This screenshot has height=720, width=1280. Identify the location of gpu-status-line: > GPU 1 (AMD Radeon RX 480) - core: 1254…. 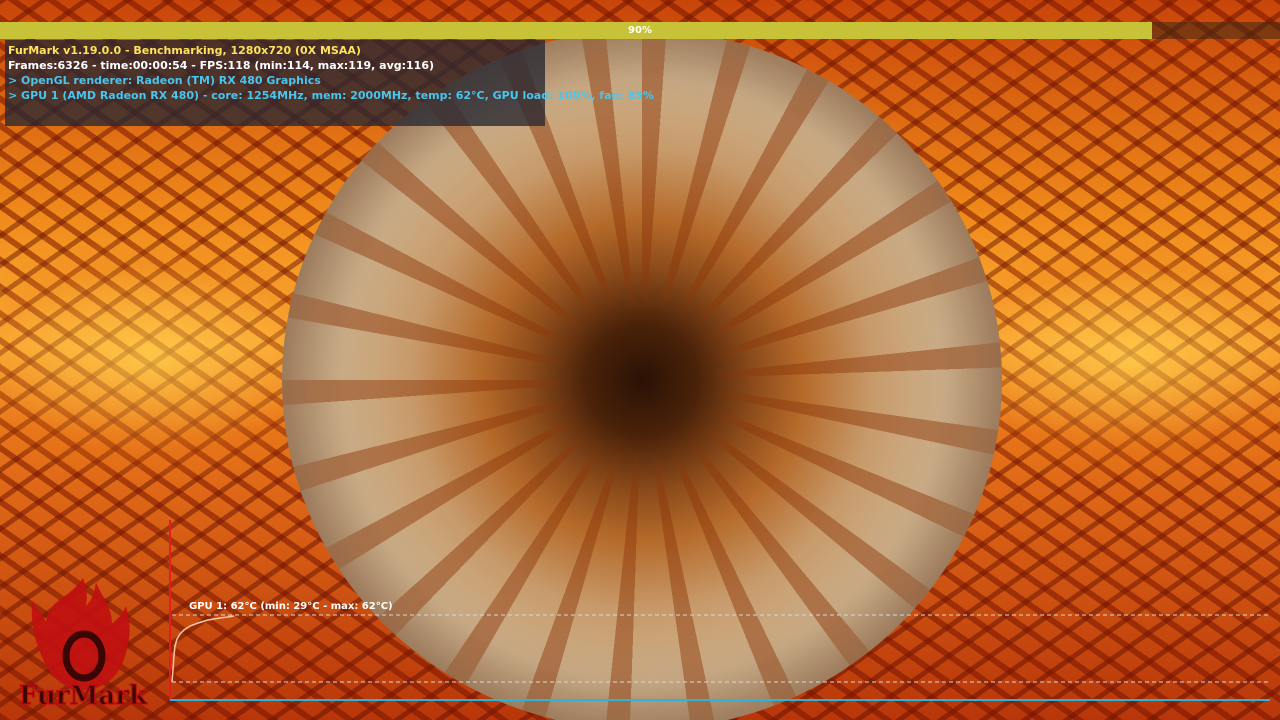
(331, 95).